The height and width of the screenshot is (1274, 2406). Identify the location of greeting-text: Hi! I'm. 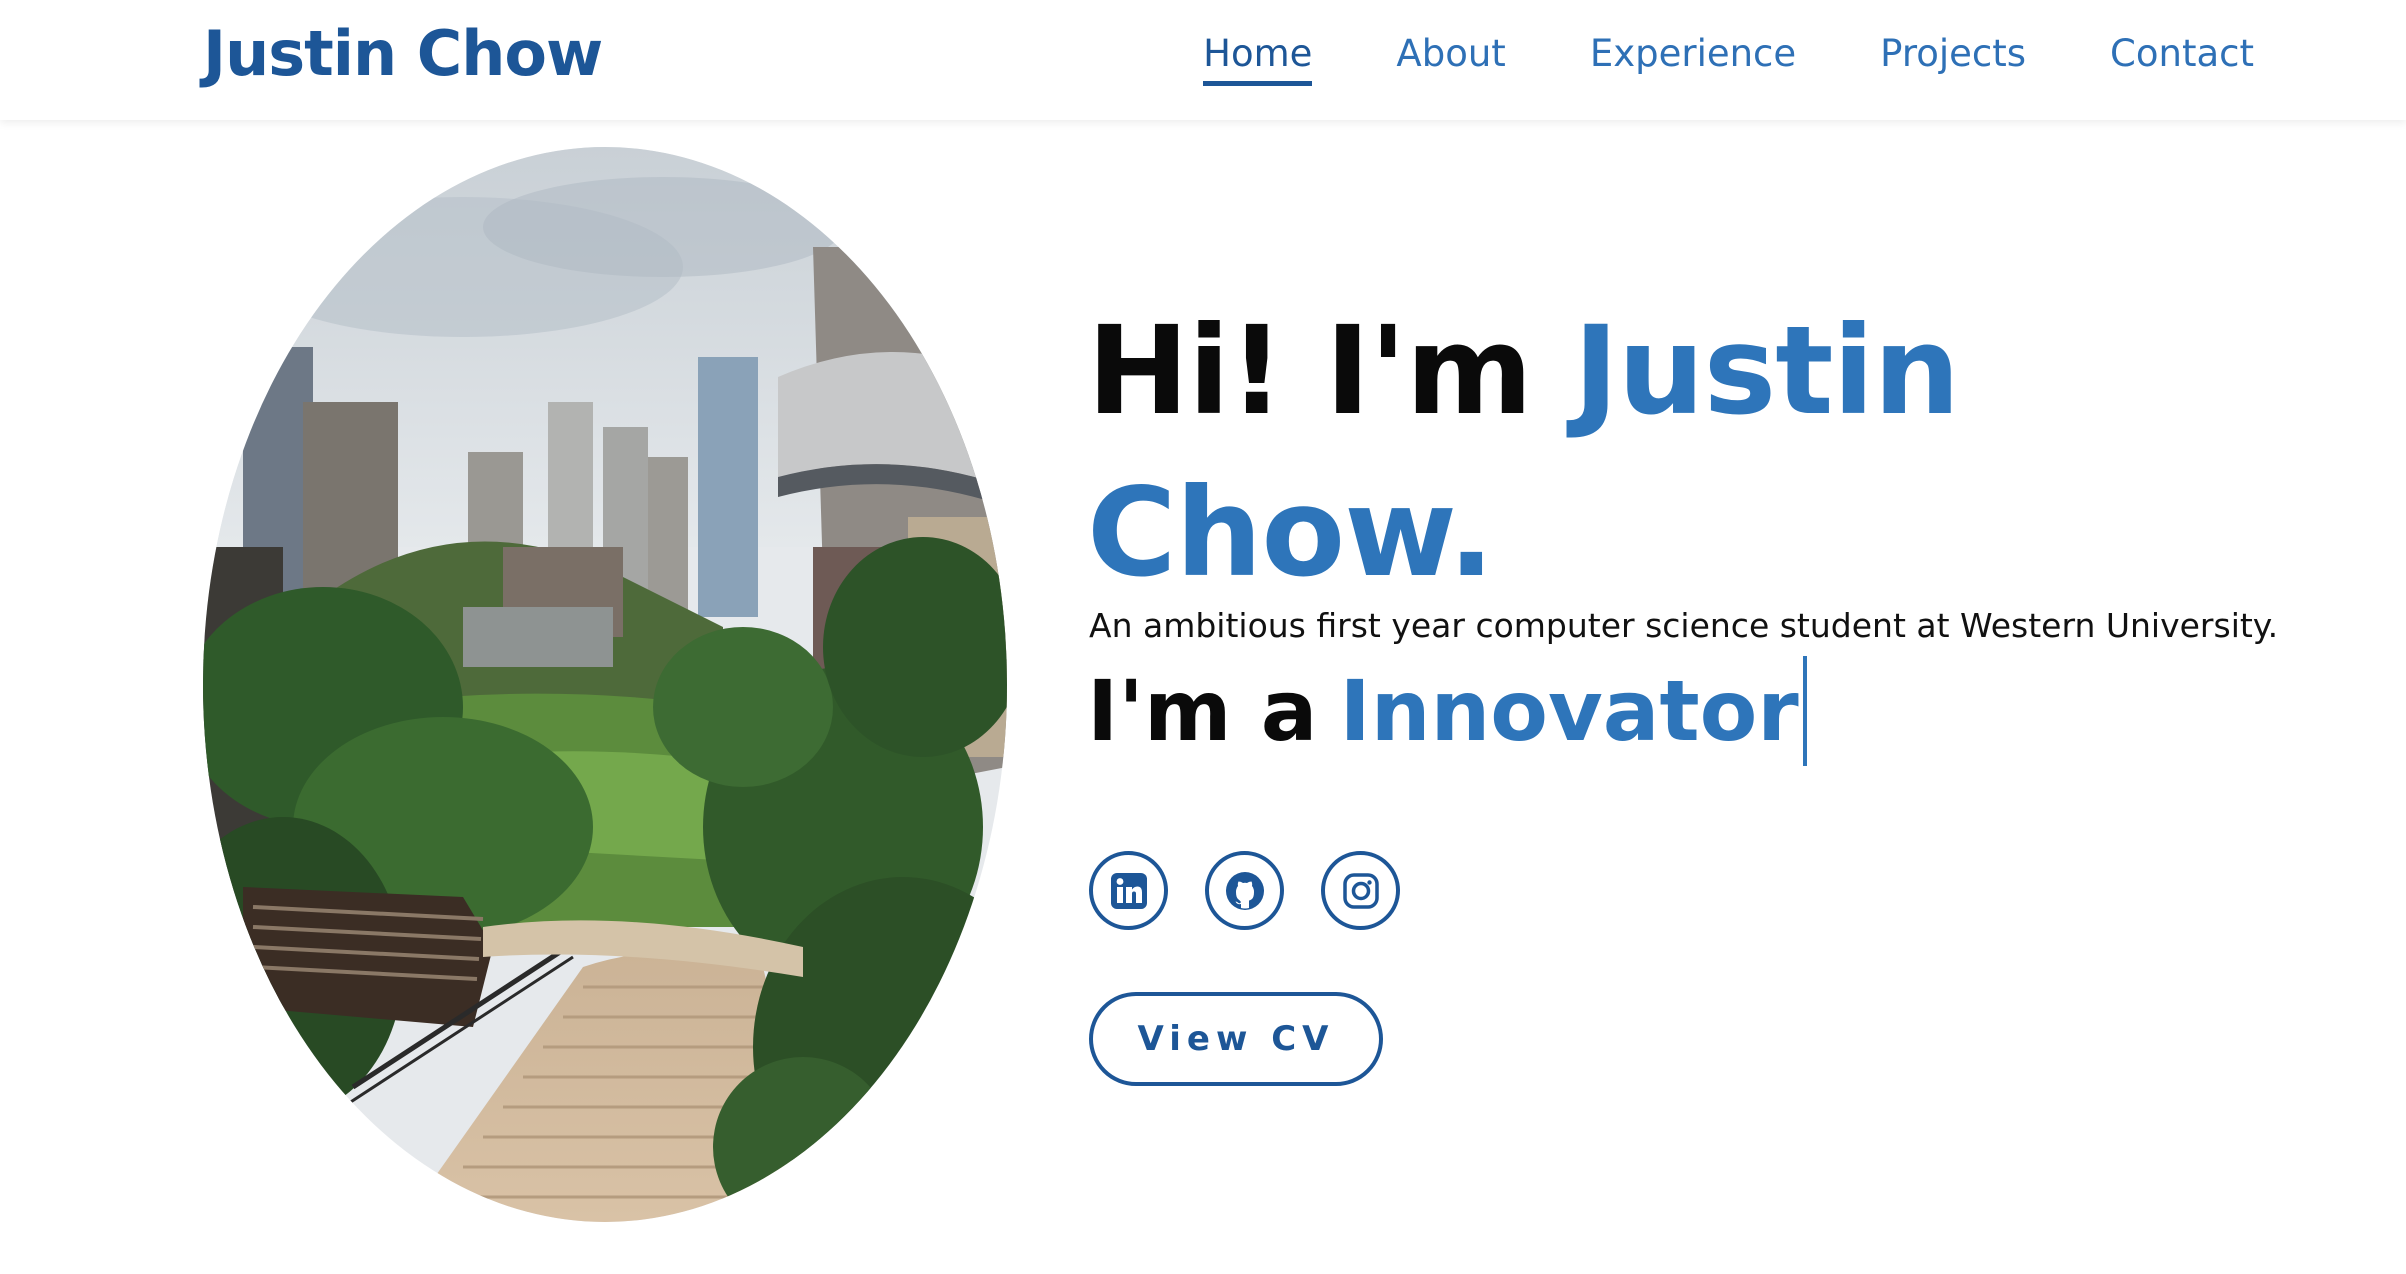
(1310, 371).